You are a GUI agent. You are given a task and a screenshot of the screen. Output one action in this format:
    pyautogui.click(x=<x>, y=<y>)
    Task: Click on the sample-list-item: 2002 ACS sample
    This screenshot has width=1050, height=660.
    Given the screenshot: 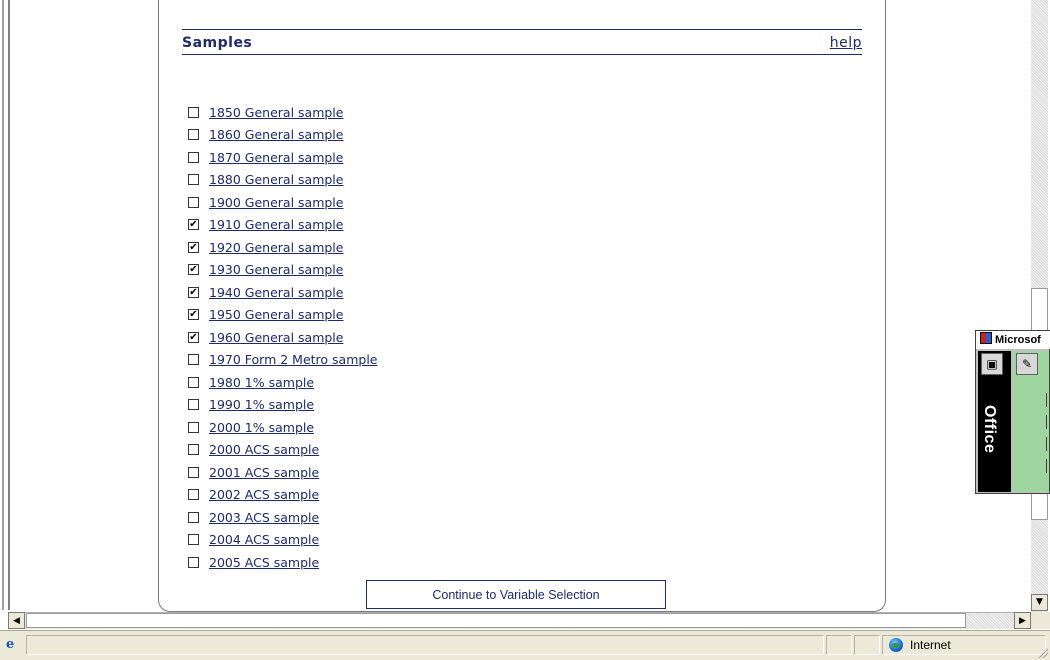 What is the action you would take?
    pyautogui.click(x=282, y=495)
    